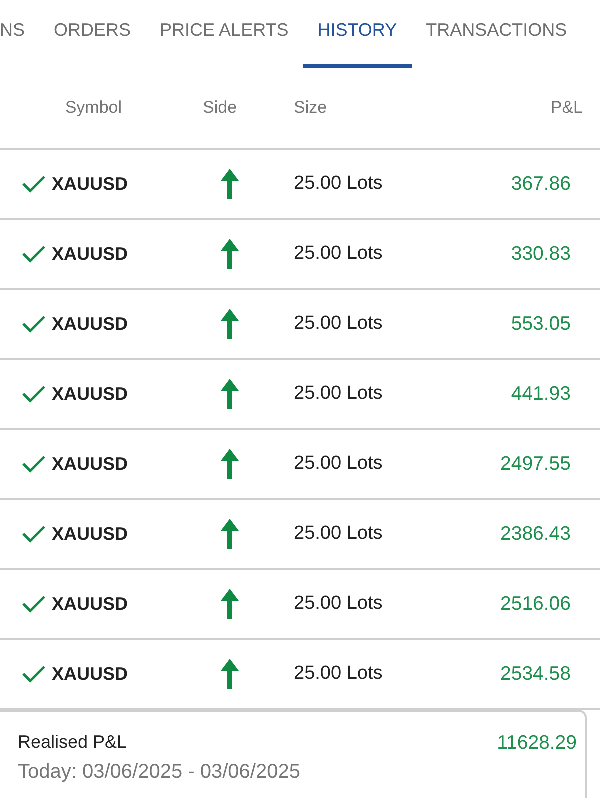 The width and height of the screenshot is (600, 800). I want to click on realised-pnl-value: 11628.29, so click(537, 743).